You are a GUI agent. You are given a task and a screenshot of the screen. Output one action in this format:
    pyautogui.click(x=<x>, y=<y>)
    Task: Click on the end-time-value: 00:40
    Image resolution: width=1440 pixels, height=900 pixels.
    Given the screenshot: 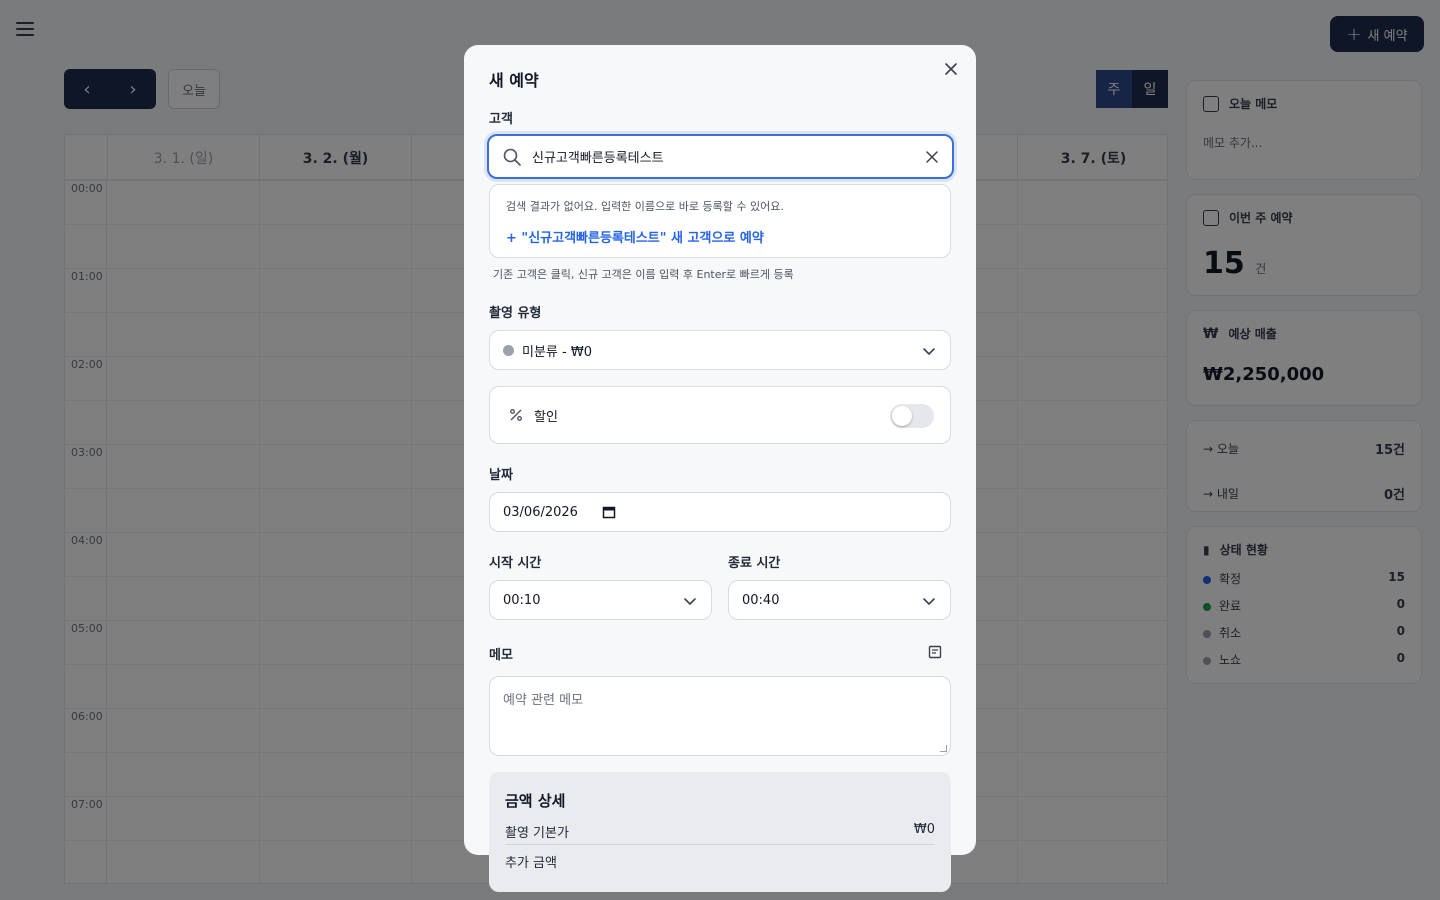 What is the action you would take?
    pyautogui.click(x=761, y=600)
    